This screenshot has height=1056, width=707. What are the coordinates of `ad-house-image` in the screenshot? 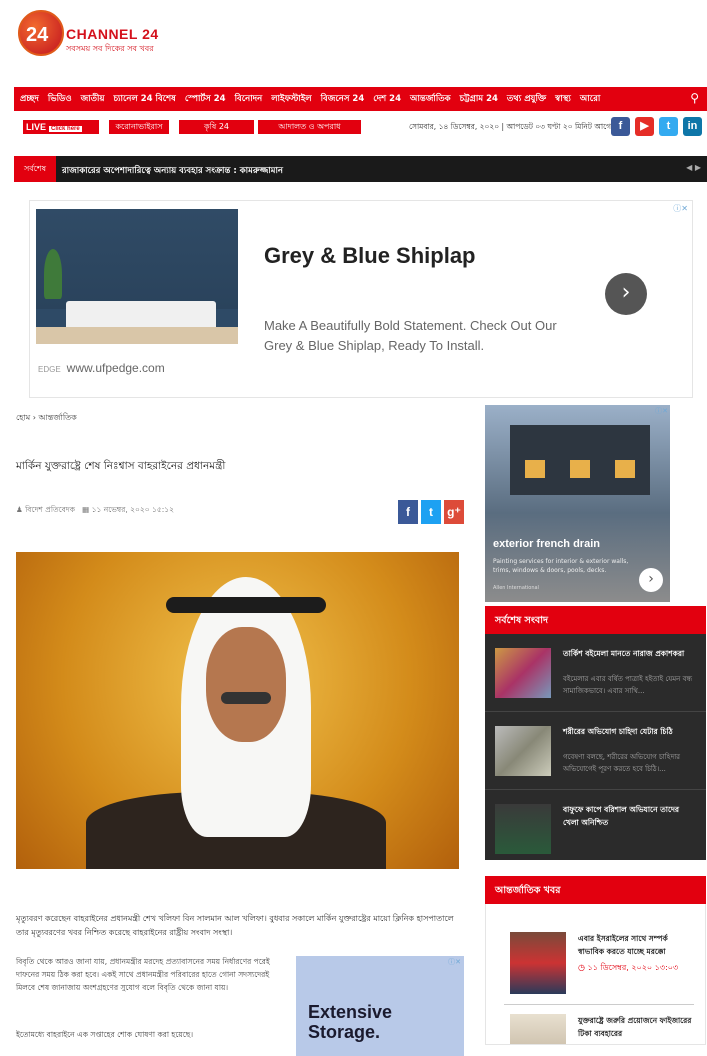 It's located at (580, 460).